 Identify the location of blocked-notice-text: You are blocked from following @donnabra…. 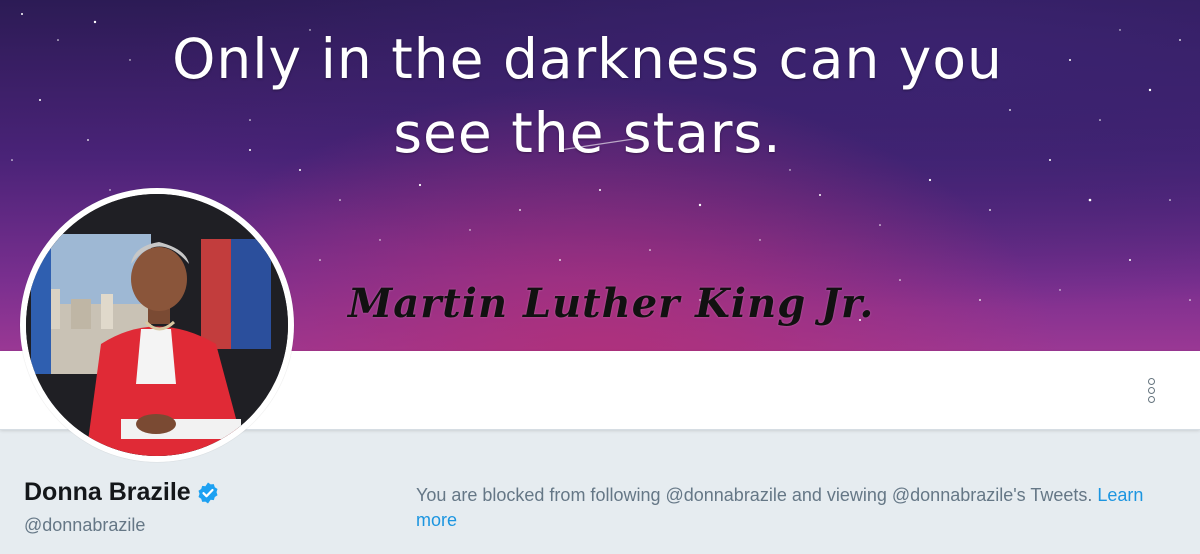
(757, 495).